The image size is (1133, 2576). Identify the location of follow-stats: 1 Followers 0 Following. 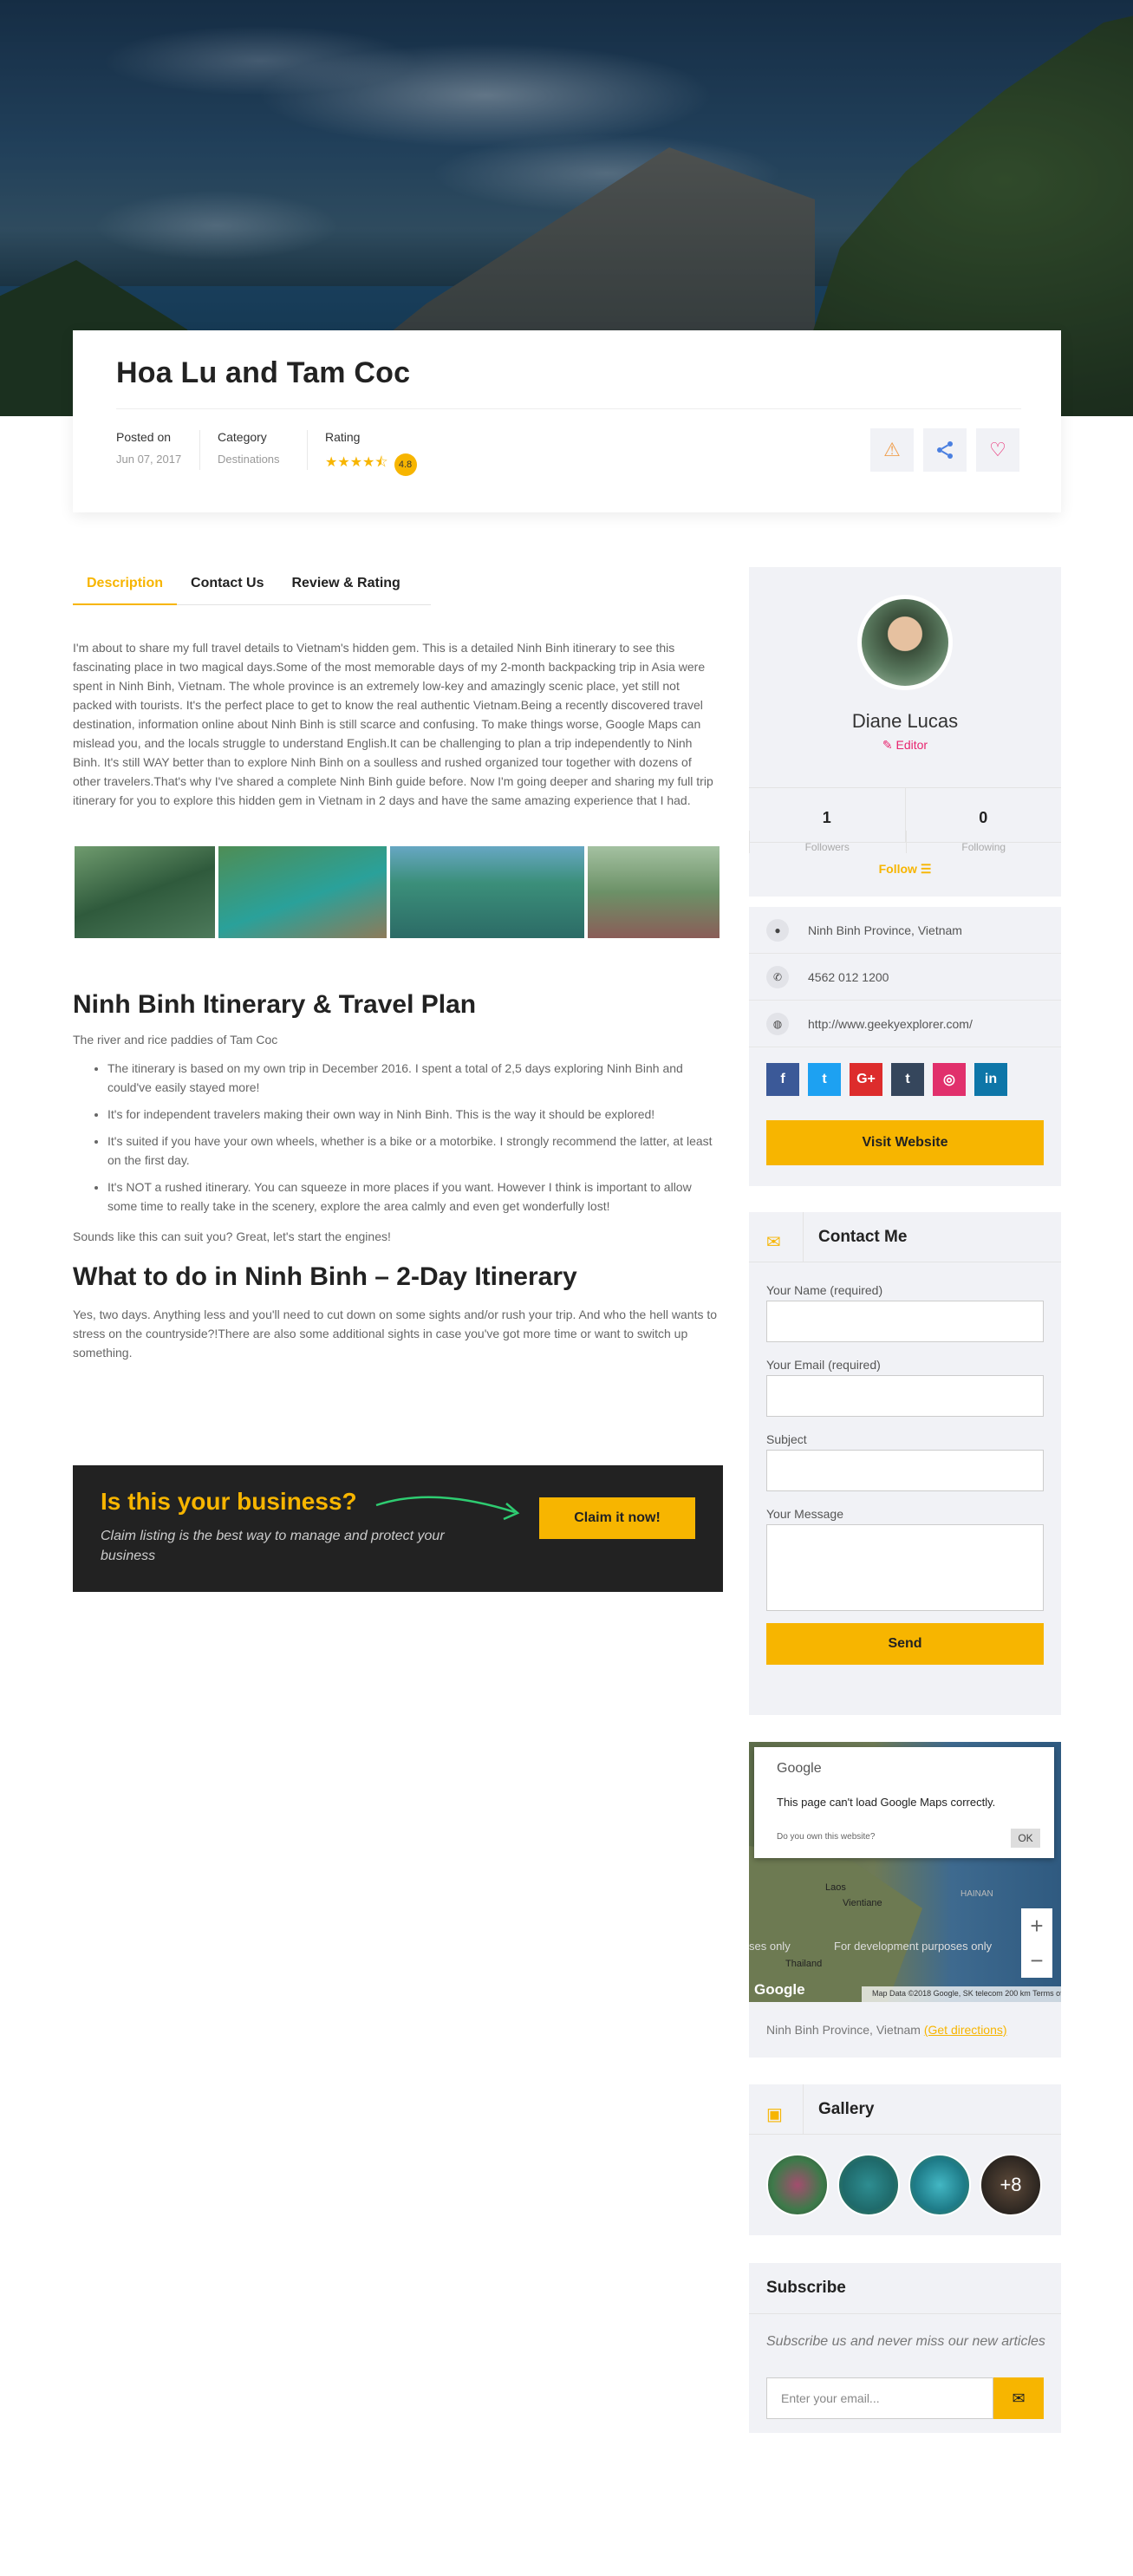
(905, 820).